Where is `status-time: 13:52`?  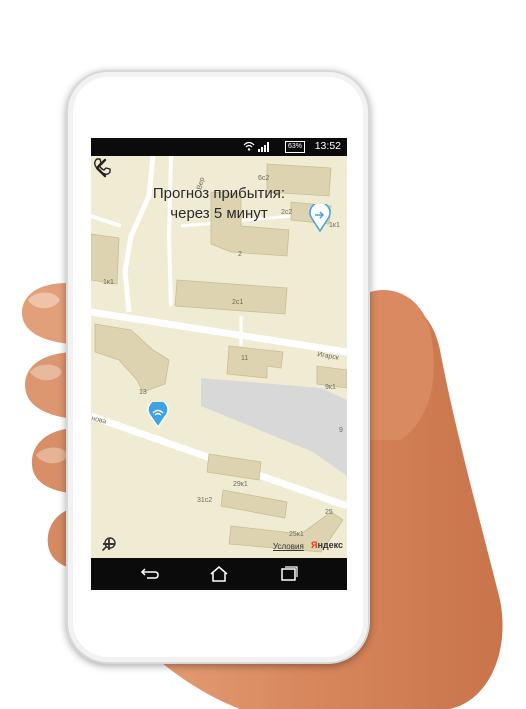 status-time: 13:52 is located at coordinates (327, 146).